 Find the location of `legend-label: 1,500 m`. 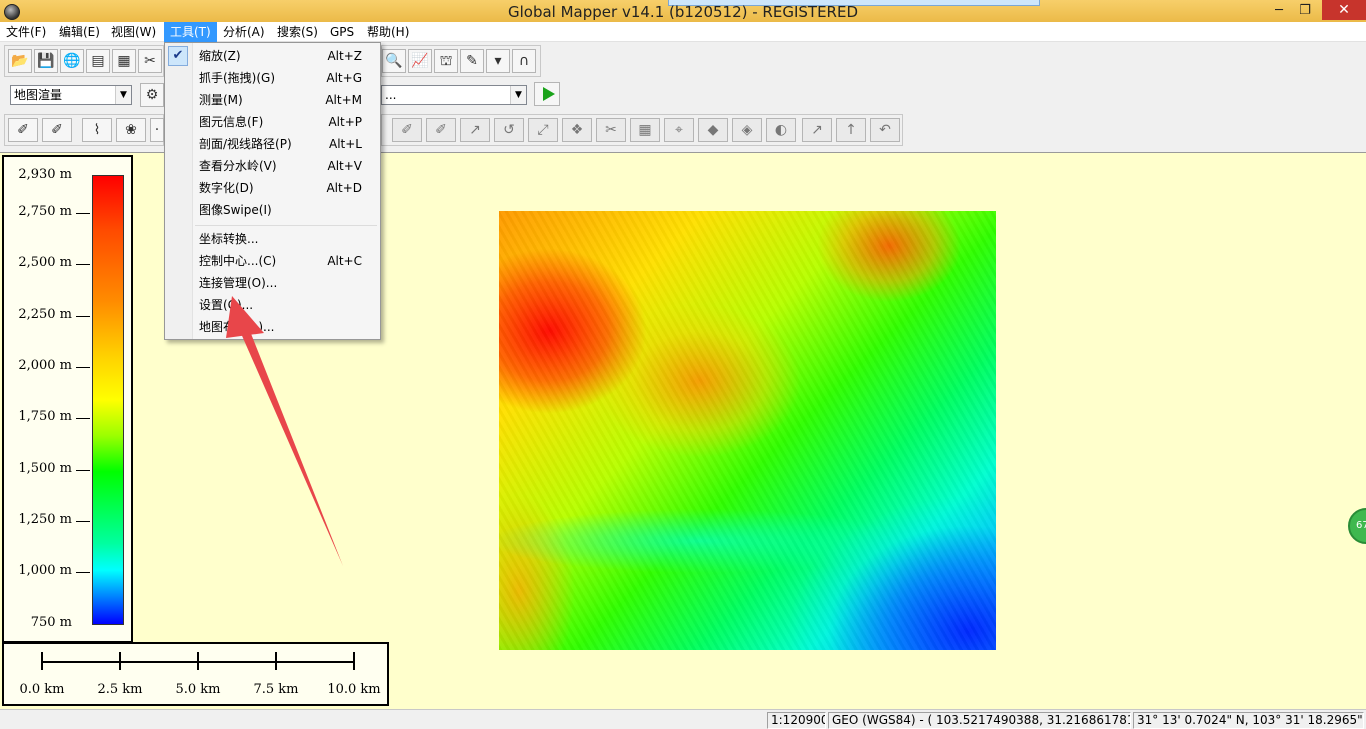

legend-label: 1,500 m is located at coordinates (45, 468).